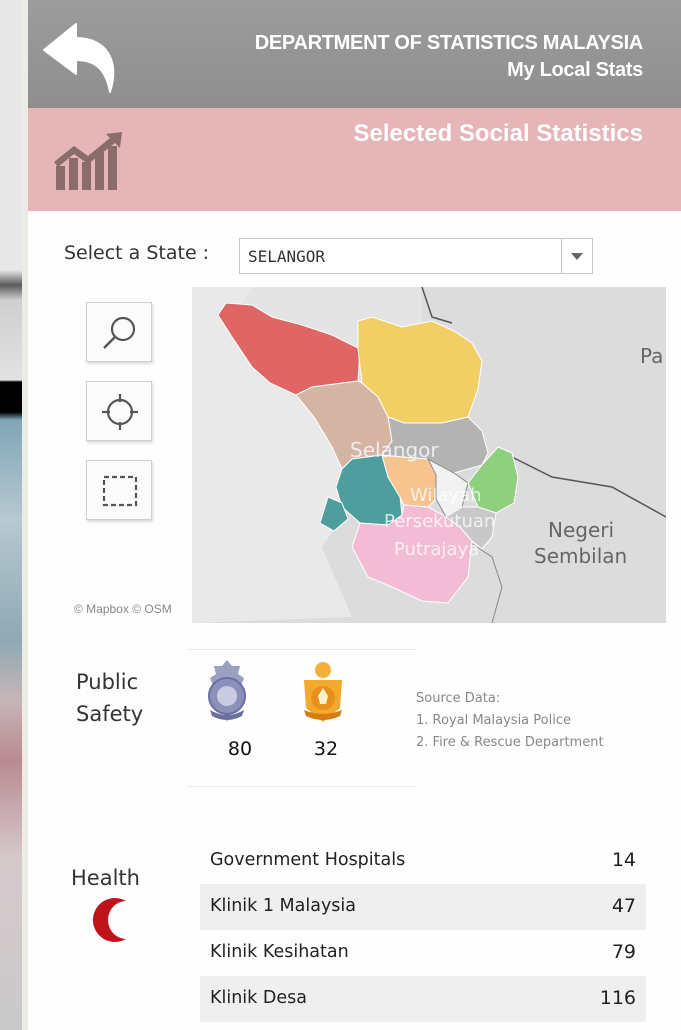  Describe the element at coordinates (137, 253) in the screenshot. I see `state-select-label: Select a State :` at that location.